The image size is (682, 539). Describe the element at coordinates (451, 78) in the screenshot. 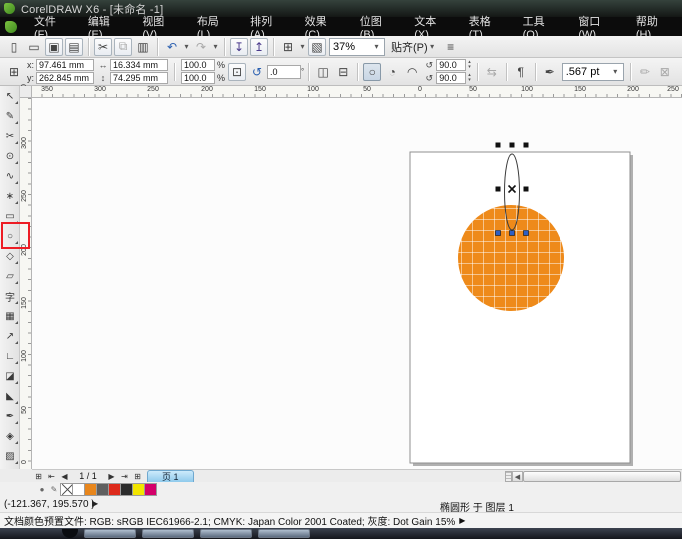

I see `end-angle-field: 90.0` at that location.